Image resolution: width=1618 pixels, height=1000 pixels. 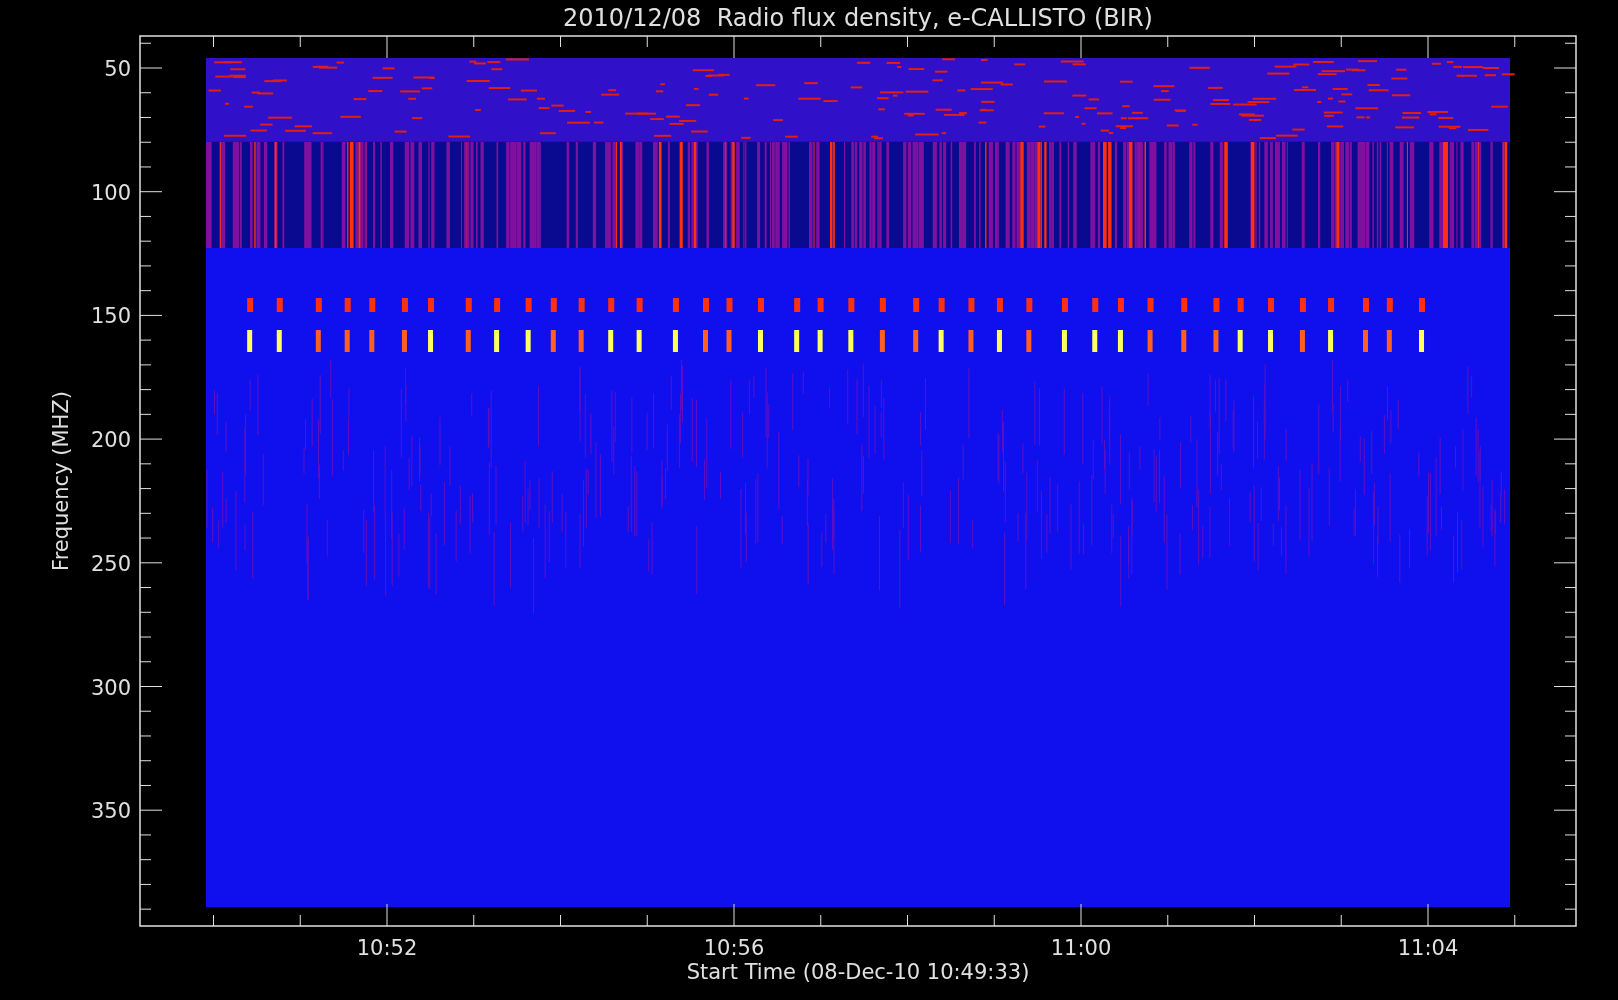 What do you see at coordinates (110, 811) in the screenshot?
I see `y-tick-label: 350` at bounding box center [110, 811].